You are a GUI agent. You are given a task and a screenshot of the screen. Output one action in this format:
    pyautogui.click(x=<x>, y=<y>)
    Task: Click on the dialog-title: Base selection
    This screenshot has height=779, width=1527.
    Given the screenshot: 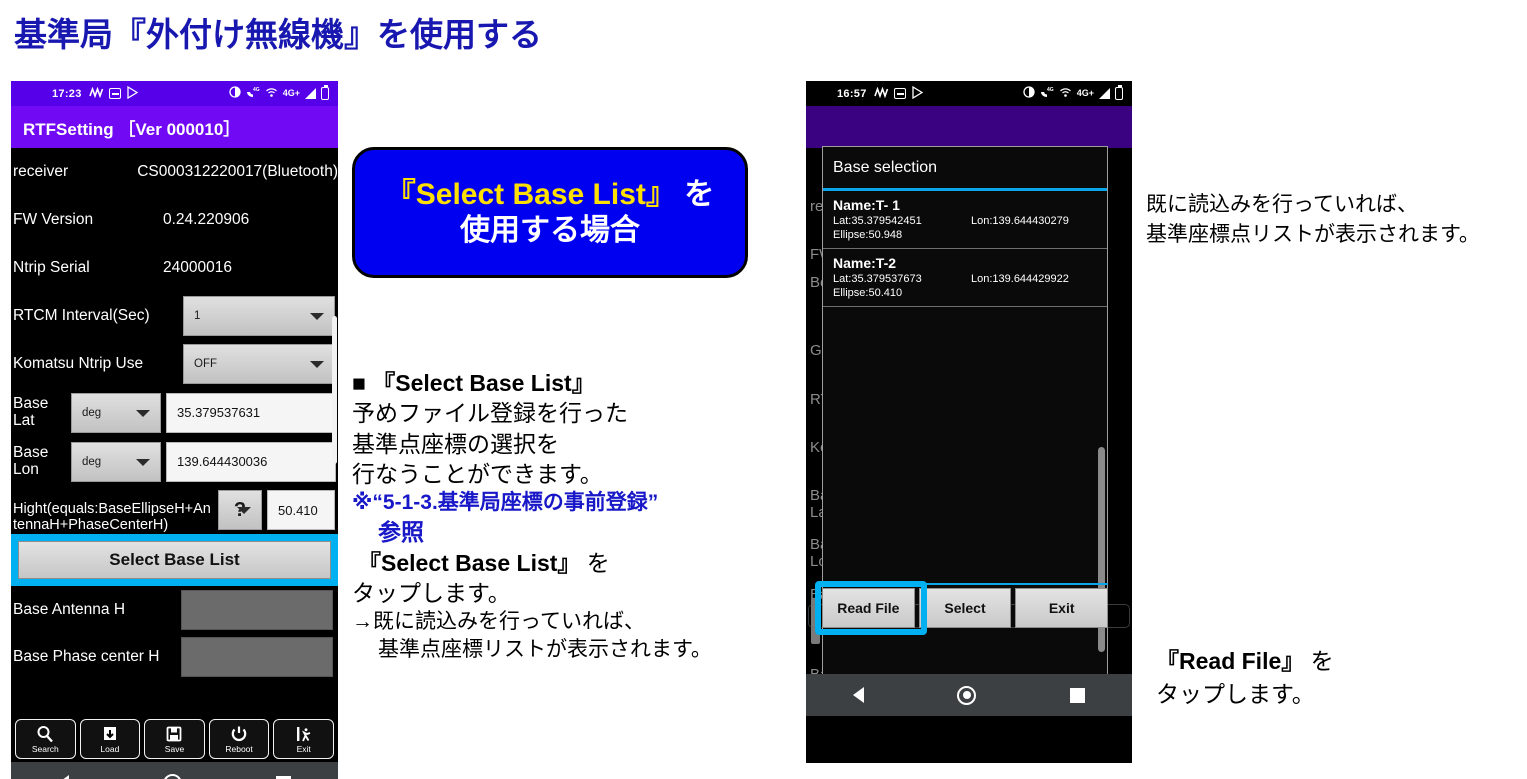 What is the action you would take?
    pyautogui.click(x=965, y=169)
    